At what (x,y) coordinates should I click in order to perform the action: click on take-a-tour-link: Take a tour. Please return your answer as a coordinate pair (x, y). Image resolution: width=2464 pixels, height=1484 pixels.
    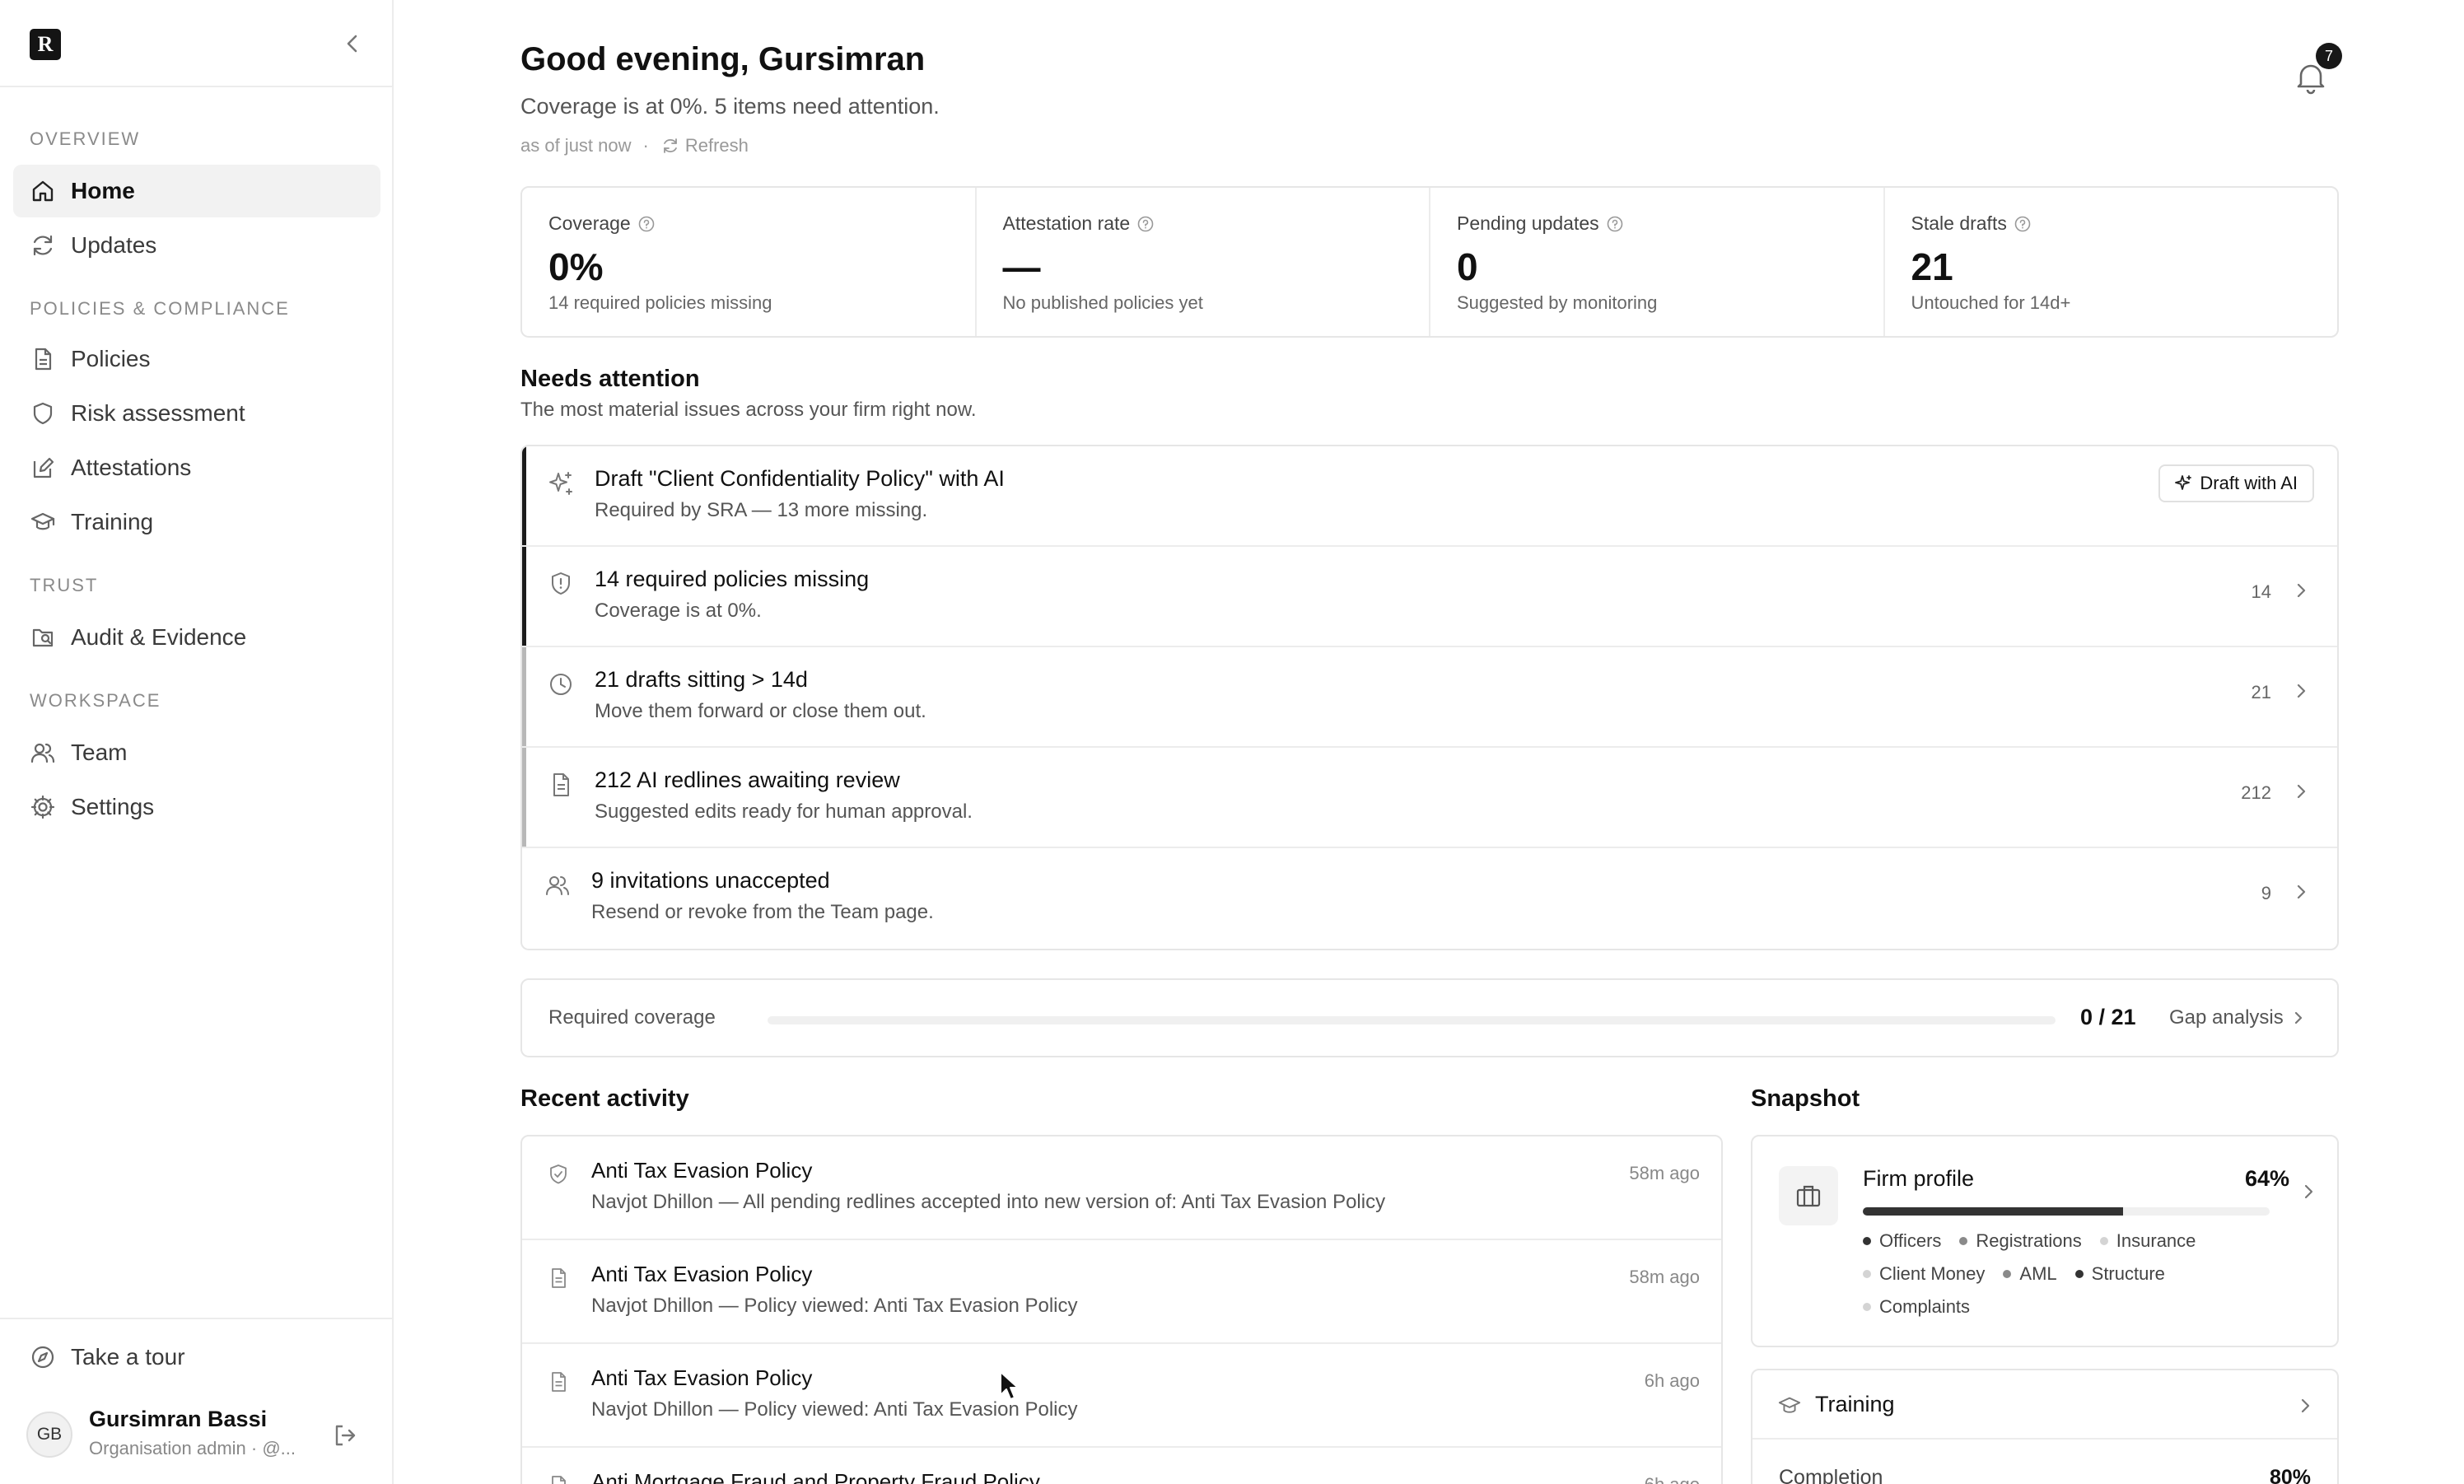
    Looking at the image, I should click on (107, 1357).